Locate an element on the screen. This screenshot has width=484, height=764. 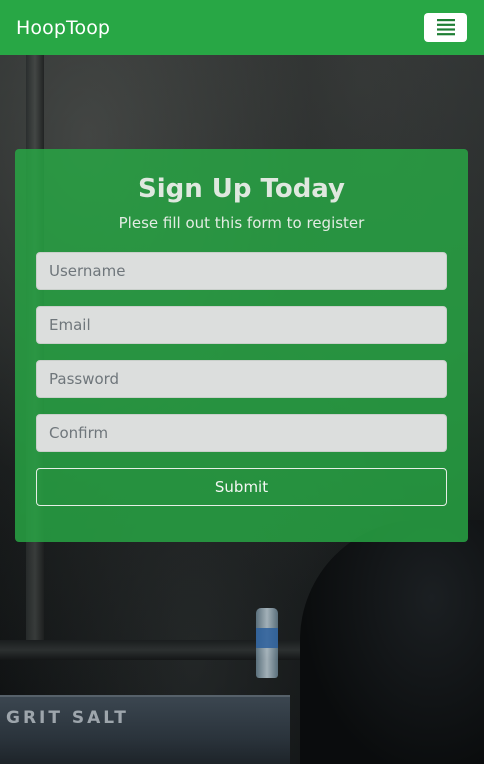
background-bucket-text: GRIT SALT is located at coordinates (67, 718).